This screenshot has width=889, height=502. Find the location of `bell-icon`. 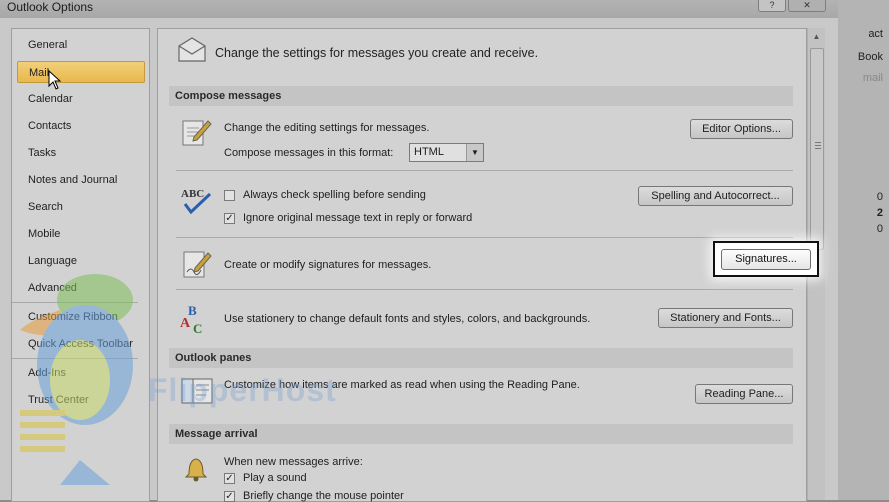

bell-icon is located at coordinates (196, 470).